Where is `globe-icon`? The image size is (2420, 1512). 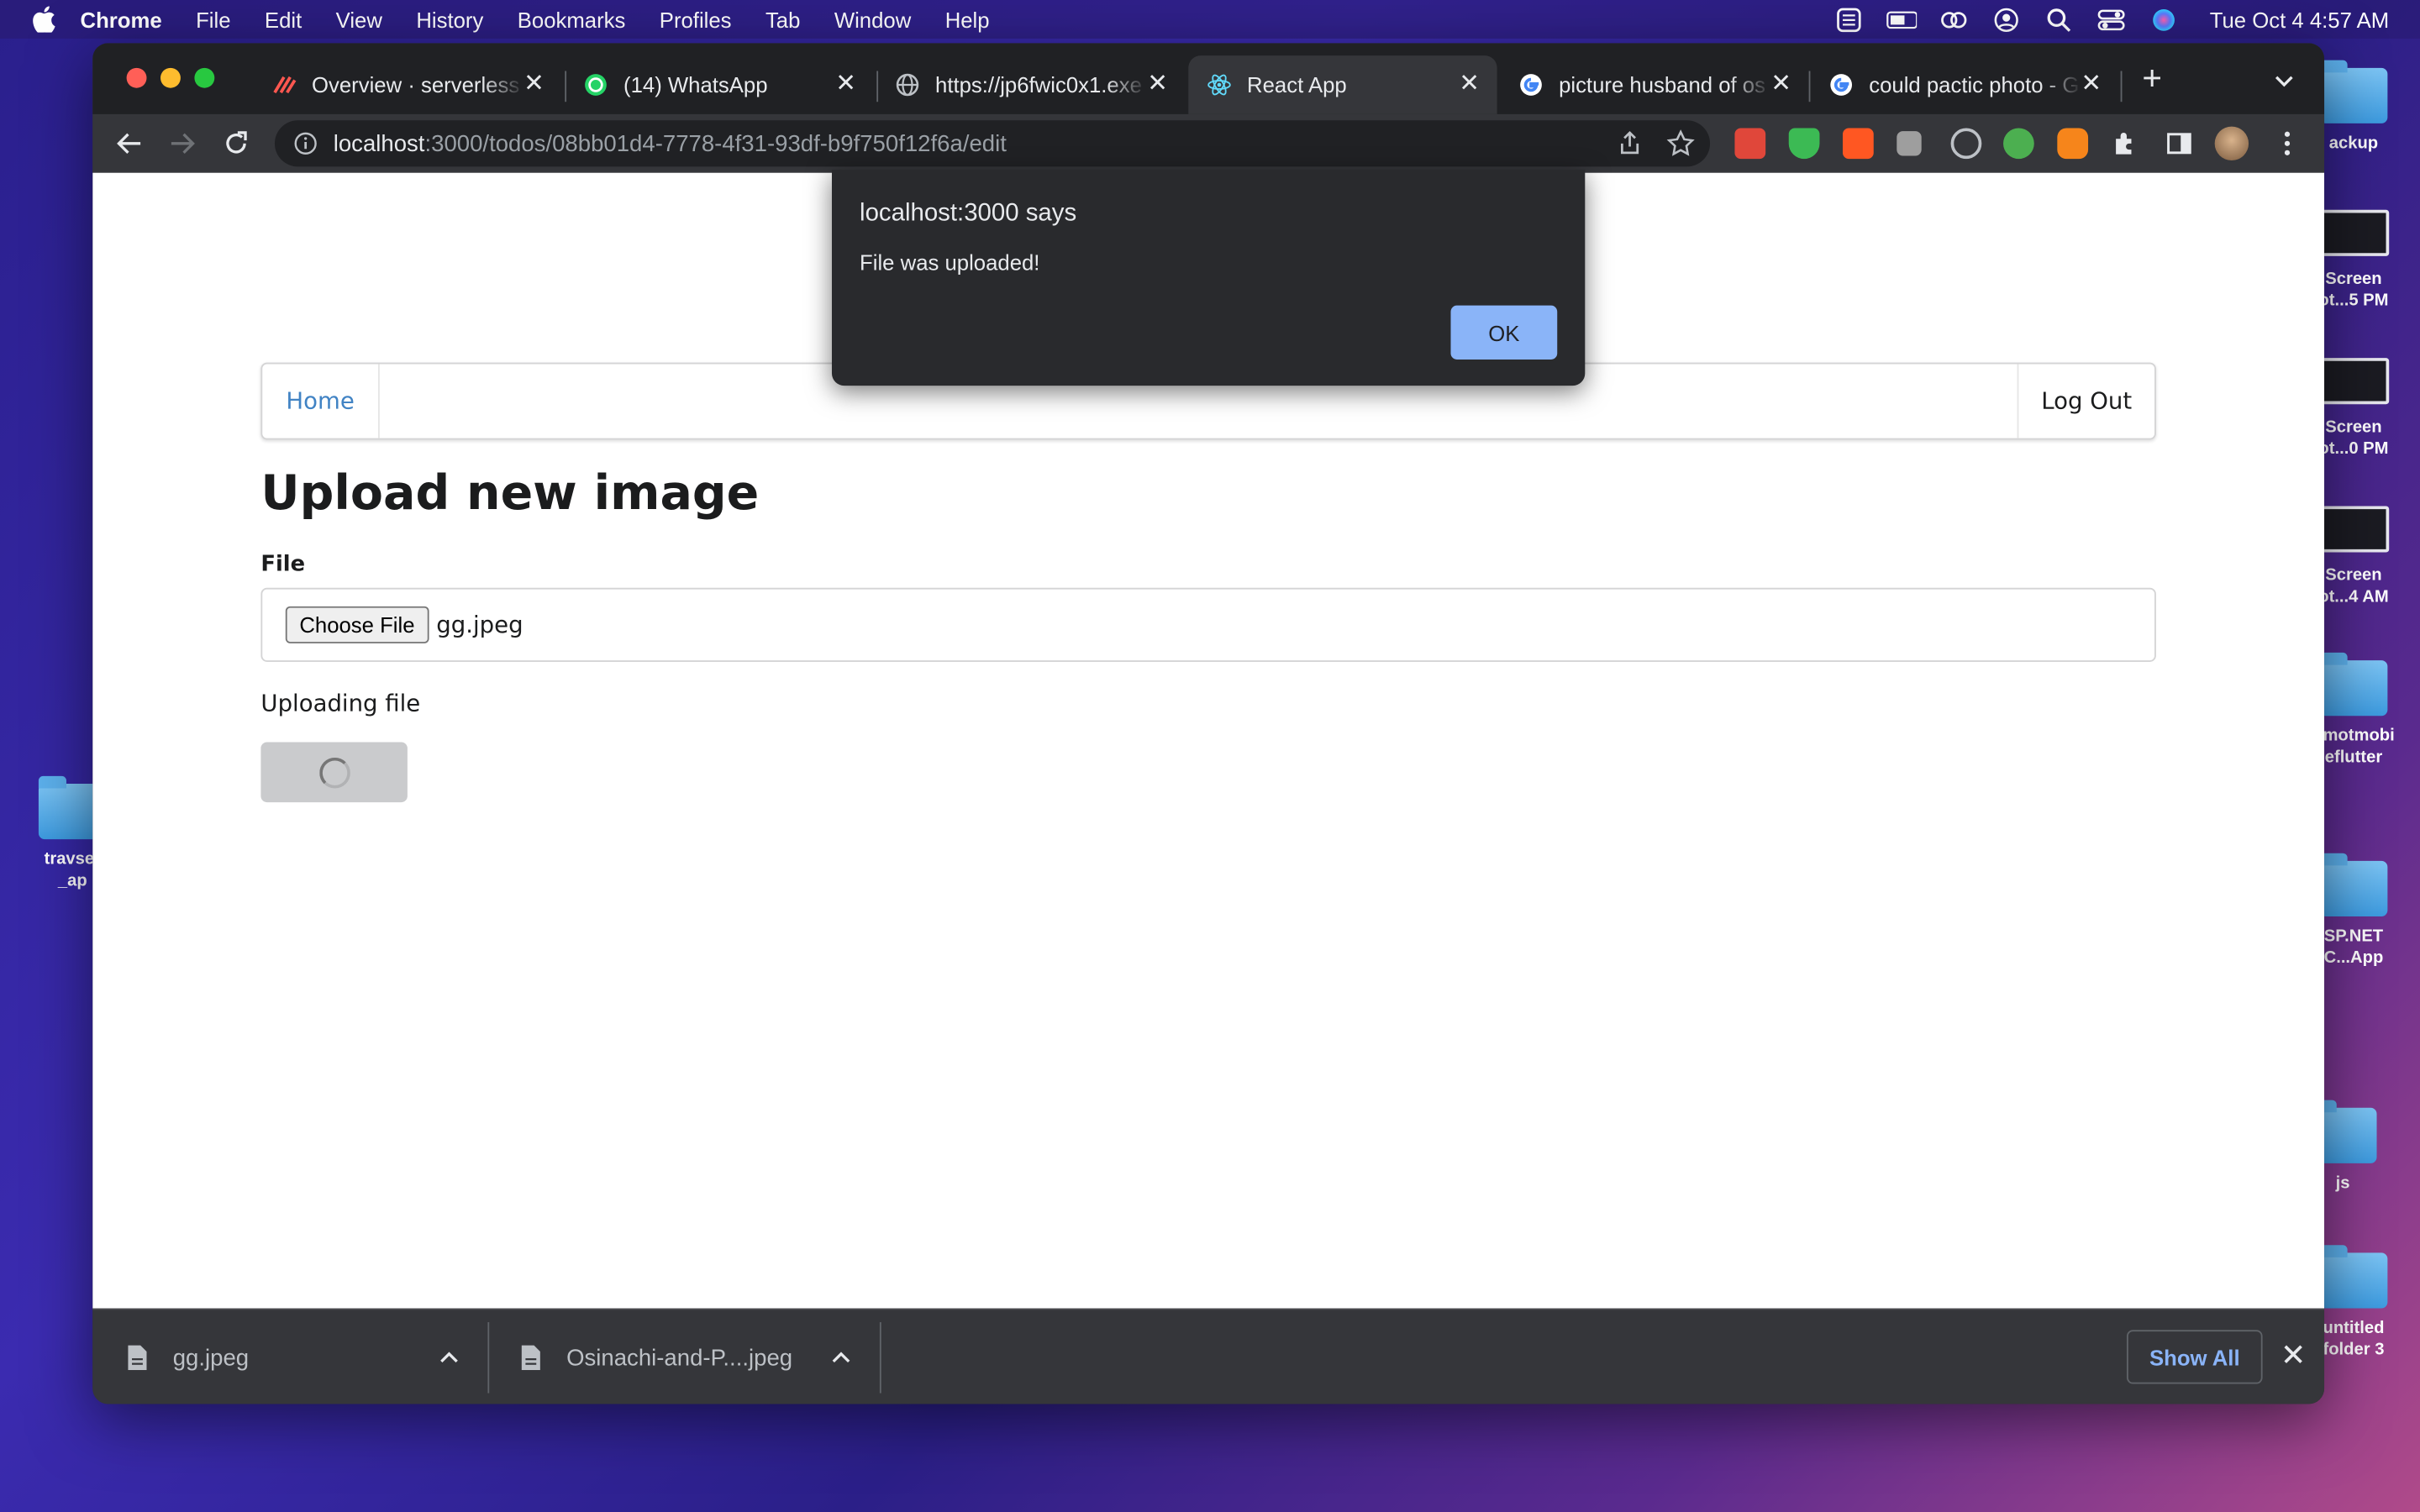
globe-icon is located at coordinates (907, 84).